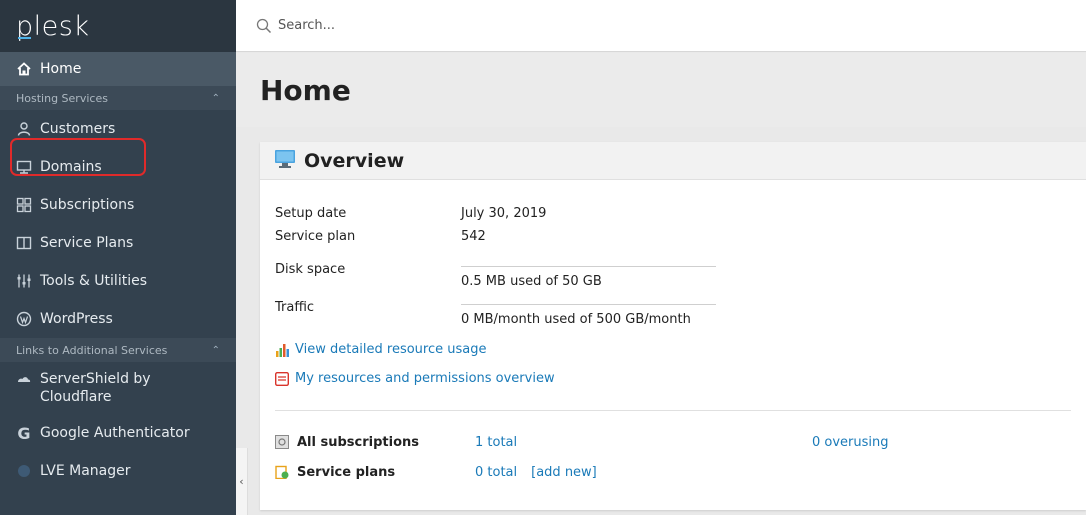 The image size is (1086, 515). What do you see at coordinates (52, 26) in the screenshot?
I see `plesk-logo: plesk` at bounding box center [52, 26].